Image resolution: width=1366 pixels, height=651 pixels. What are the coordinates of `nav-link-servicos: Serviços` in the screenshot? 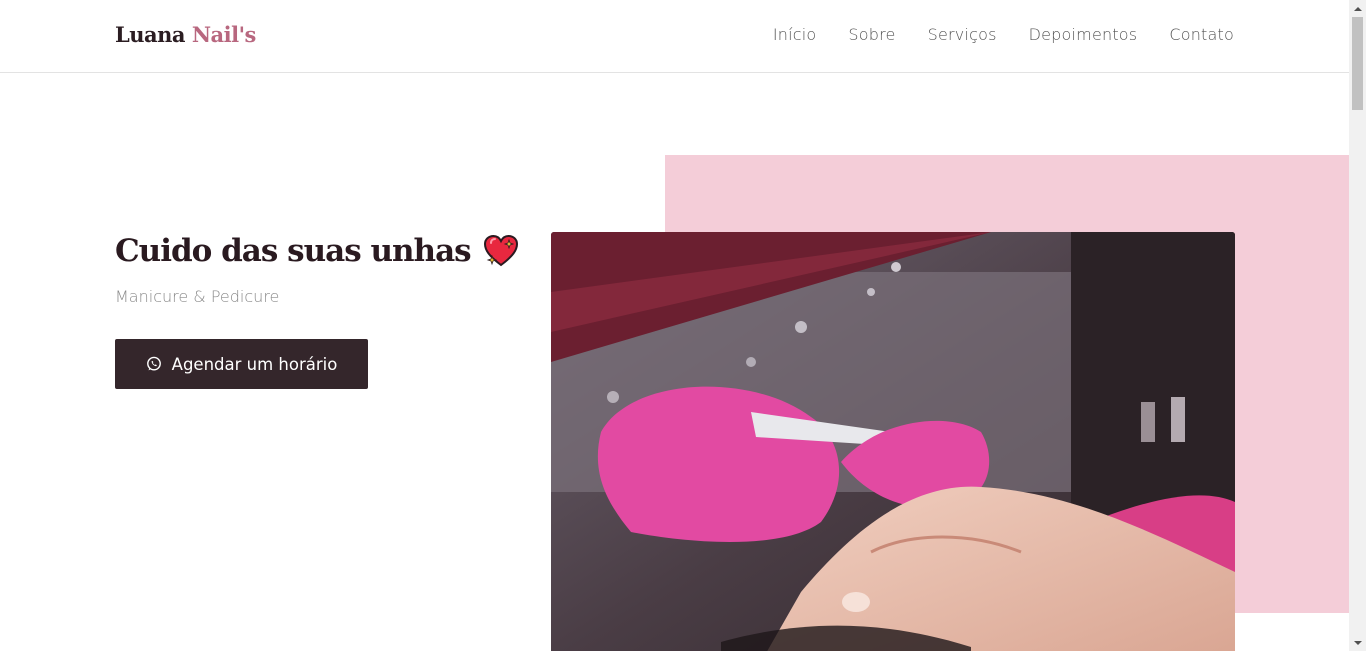 It's located at (962, 34).